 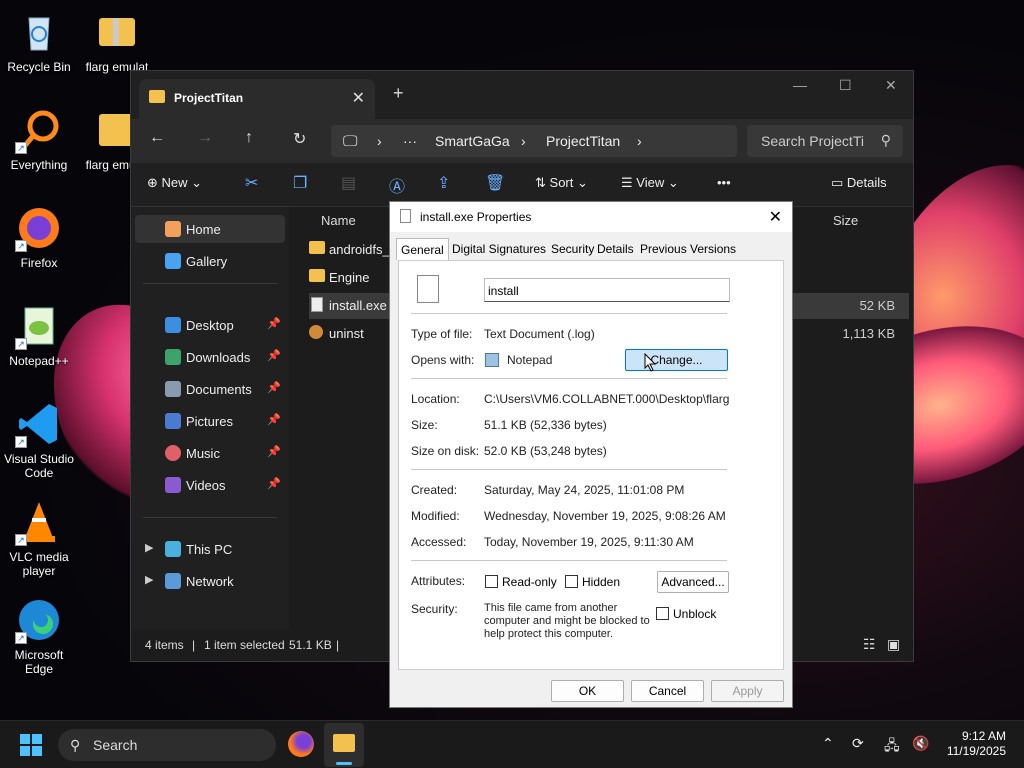 What do you see at coordinates (344, 745) in the screenshot?
I see `explorer-taskbar-button` at bounding box center [344, 745].